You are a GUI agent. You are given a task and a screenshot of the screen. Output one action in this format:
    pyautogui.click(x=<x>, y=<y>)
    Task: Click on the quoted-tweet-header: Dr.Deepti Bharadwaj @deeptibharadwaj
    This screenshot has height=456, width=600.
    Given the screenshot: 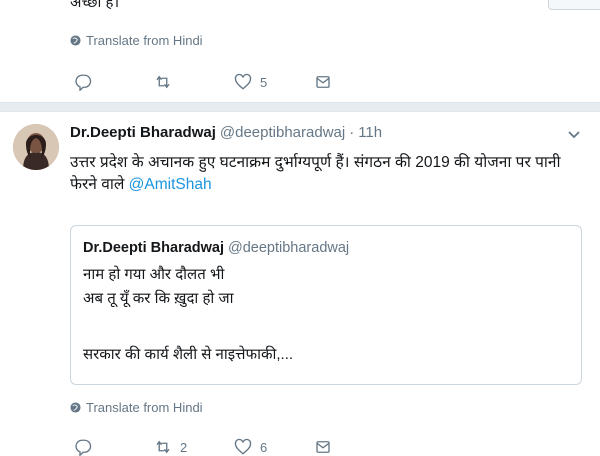 What is the action you would take?
    pyautogui.click(x=216, y=248)
    